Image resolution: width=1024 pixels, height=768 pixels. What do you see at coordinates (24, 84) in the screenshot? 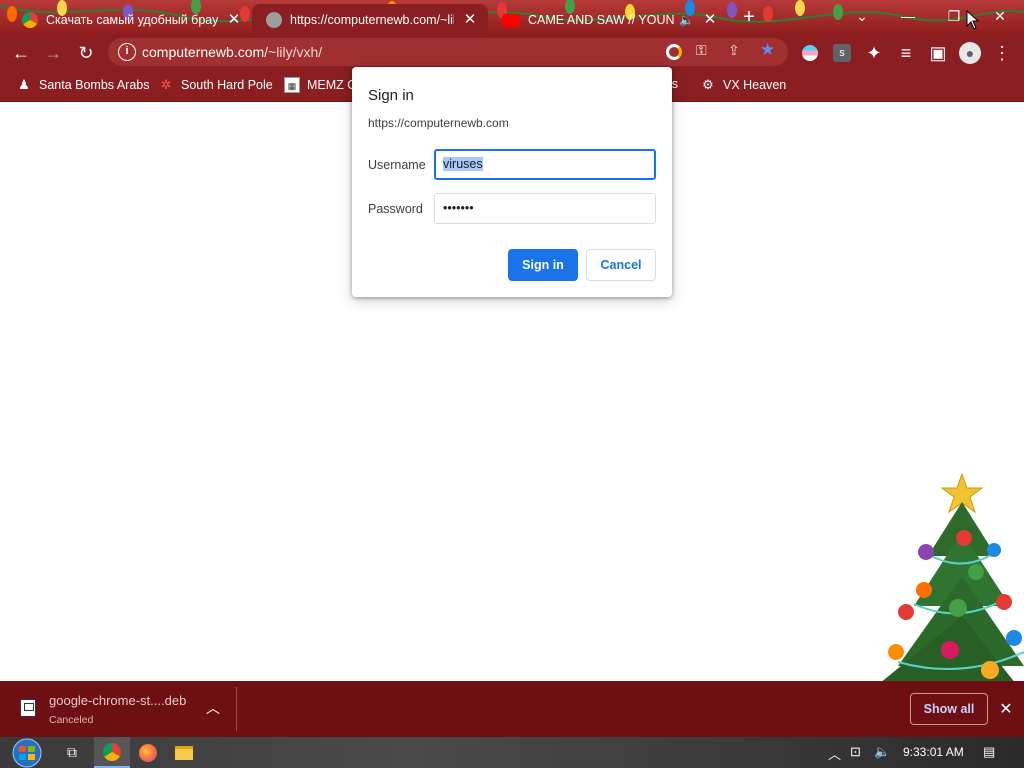
I see `bomb-icon: ♟` at bounding box center [24, 84].